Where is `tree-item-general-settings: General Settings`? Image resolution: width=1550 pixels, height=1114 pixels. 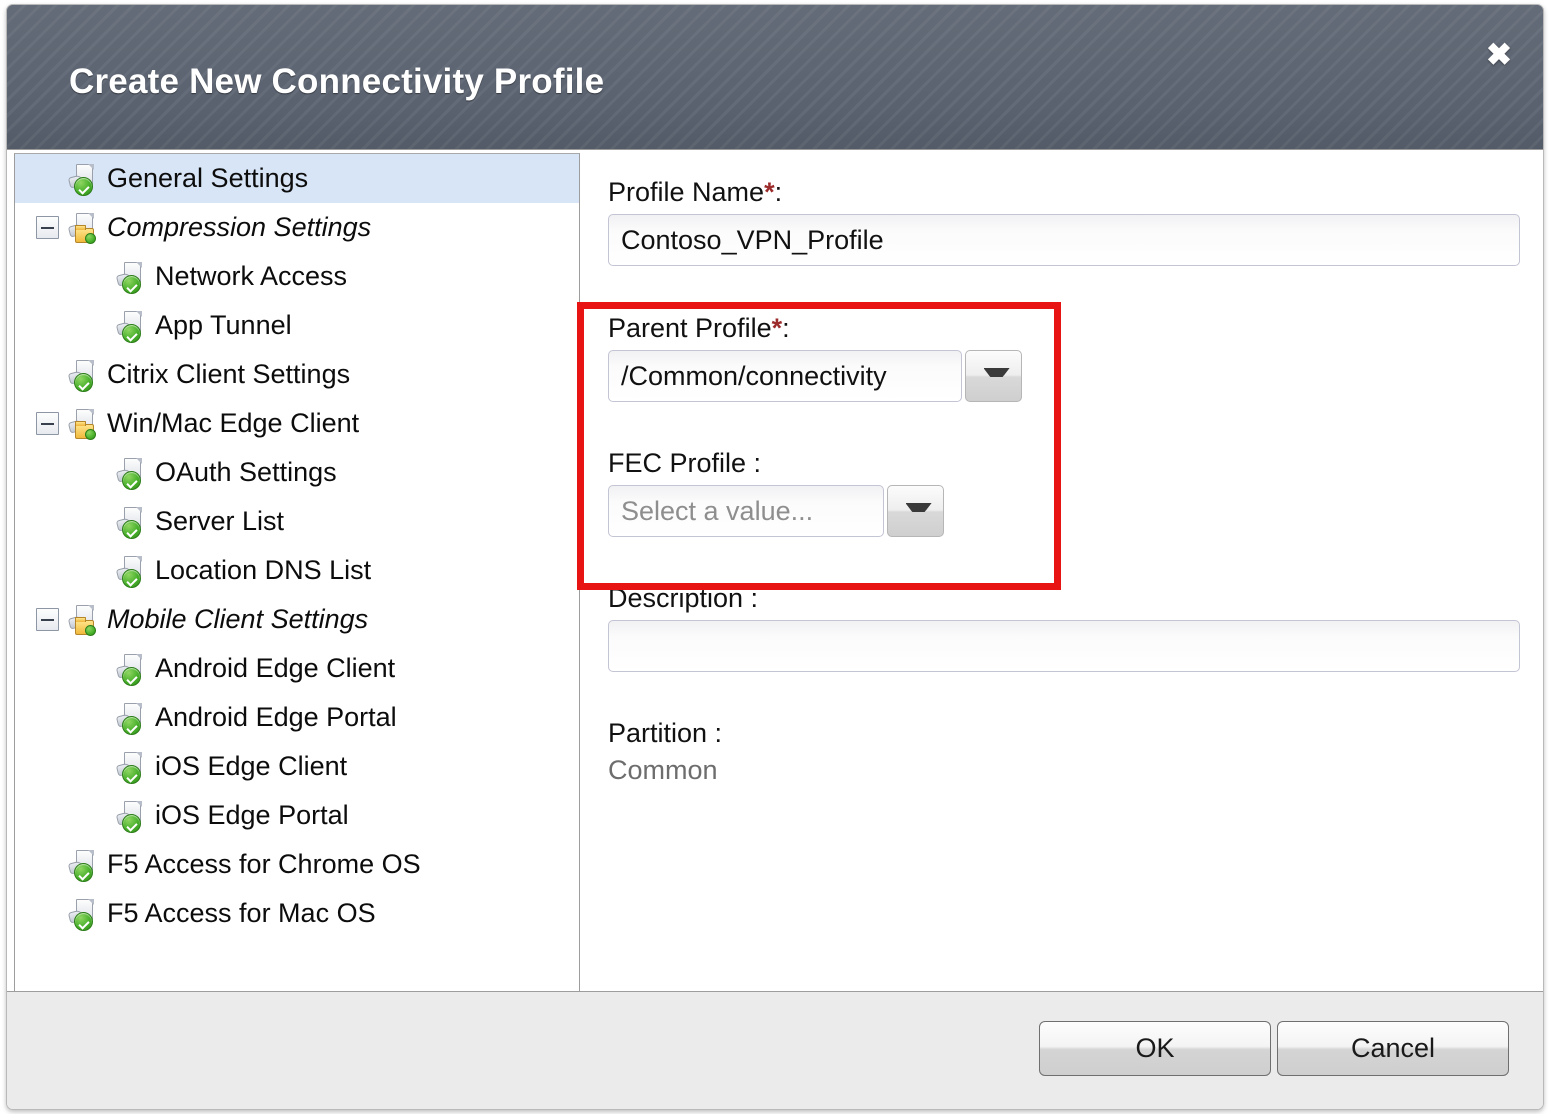
tree-item-general-settings: General Settings is located at coordinates (297, 178).